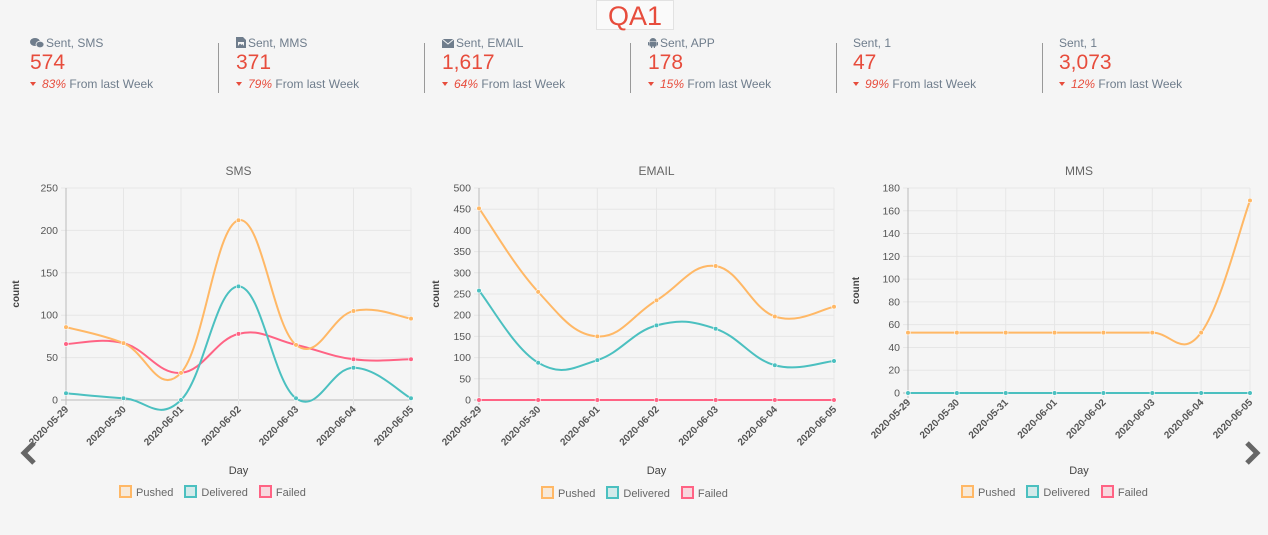  What do you see at coordinates (894, 325) in the screenshot?
I see `y-tick-label: 60` at bounding box center [894, 325].